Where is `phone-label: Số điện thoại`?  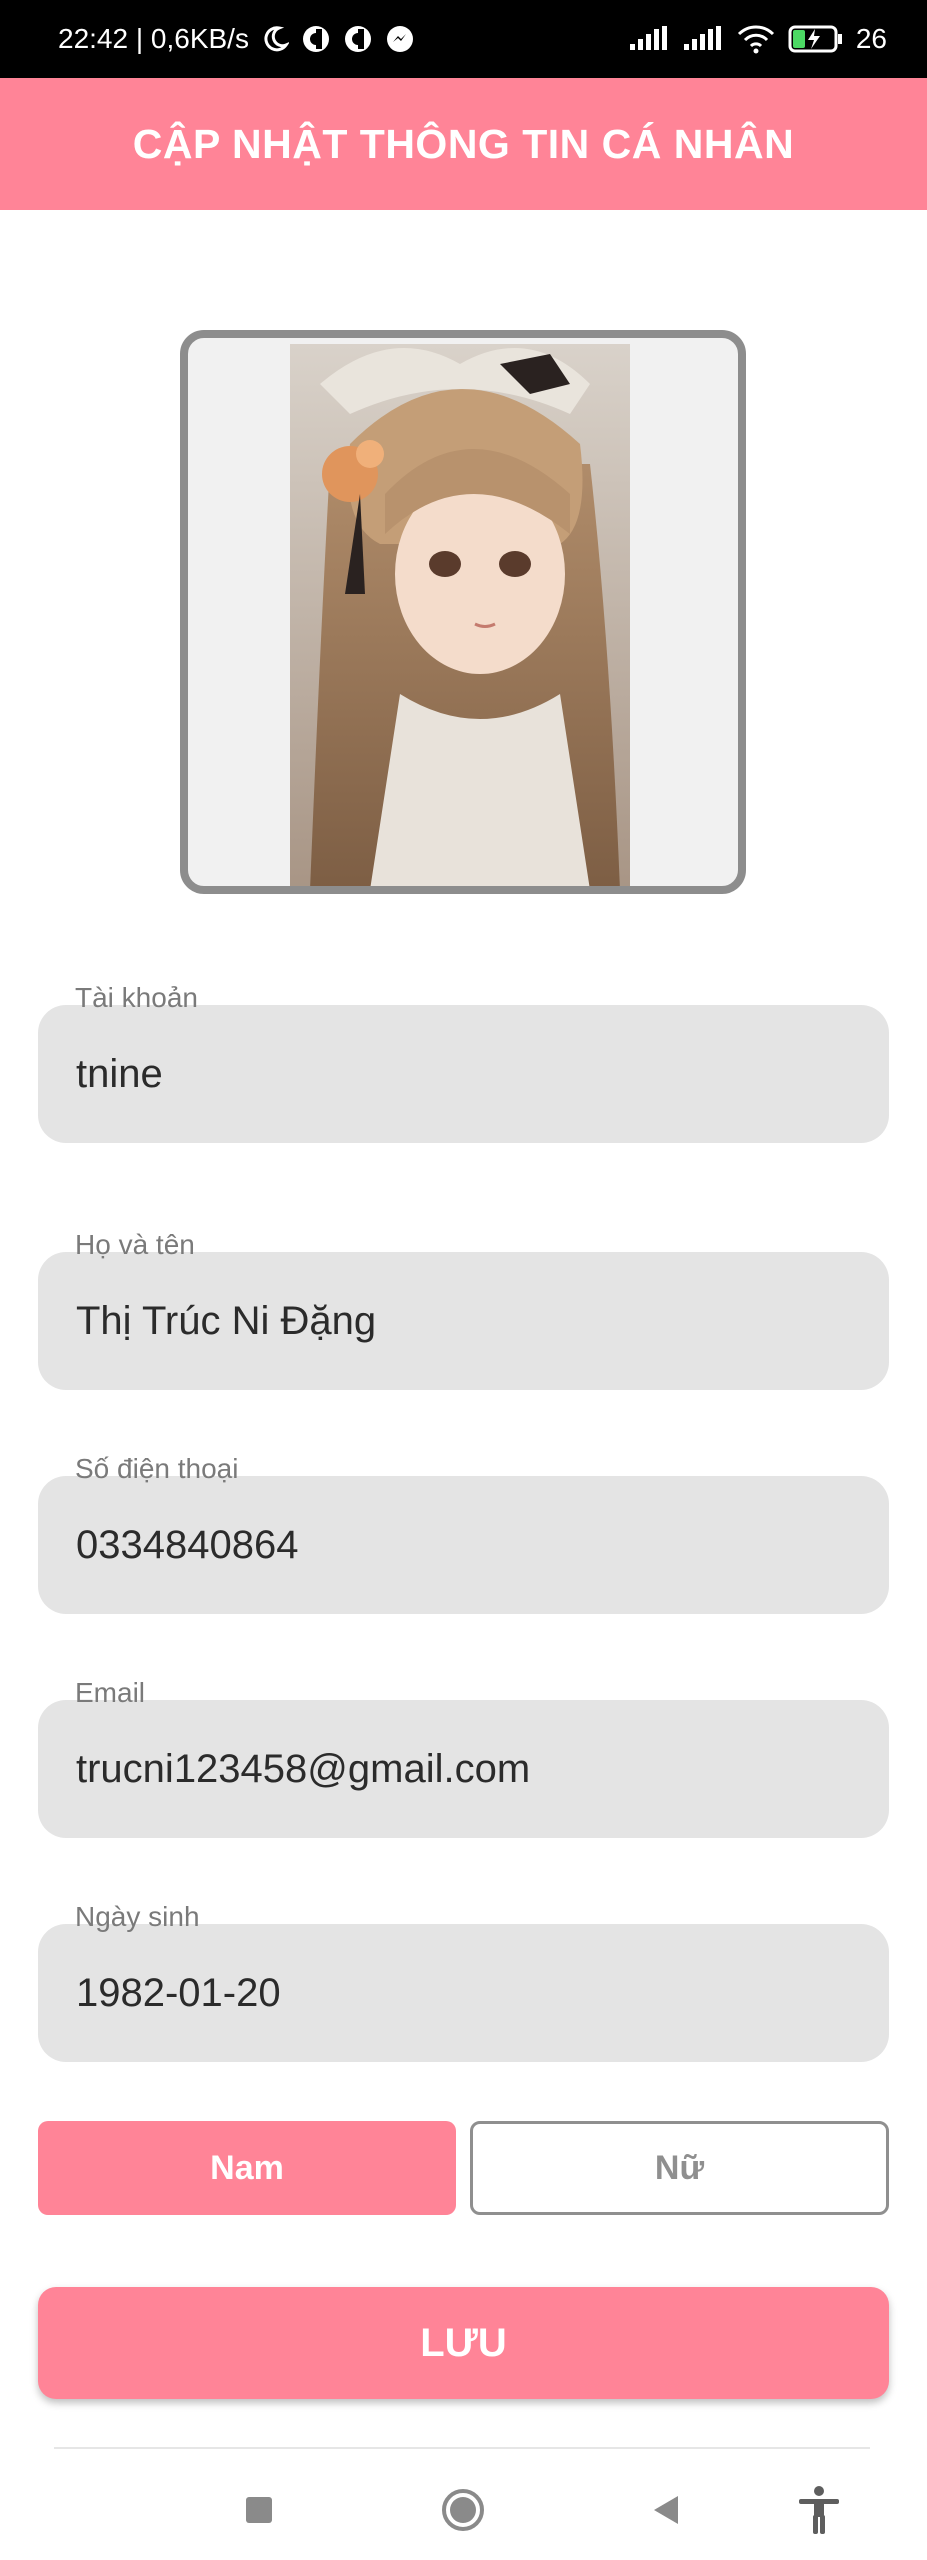 phone-label: Số điện thoại is located at coordinates (157, 1468).